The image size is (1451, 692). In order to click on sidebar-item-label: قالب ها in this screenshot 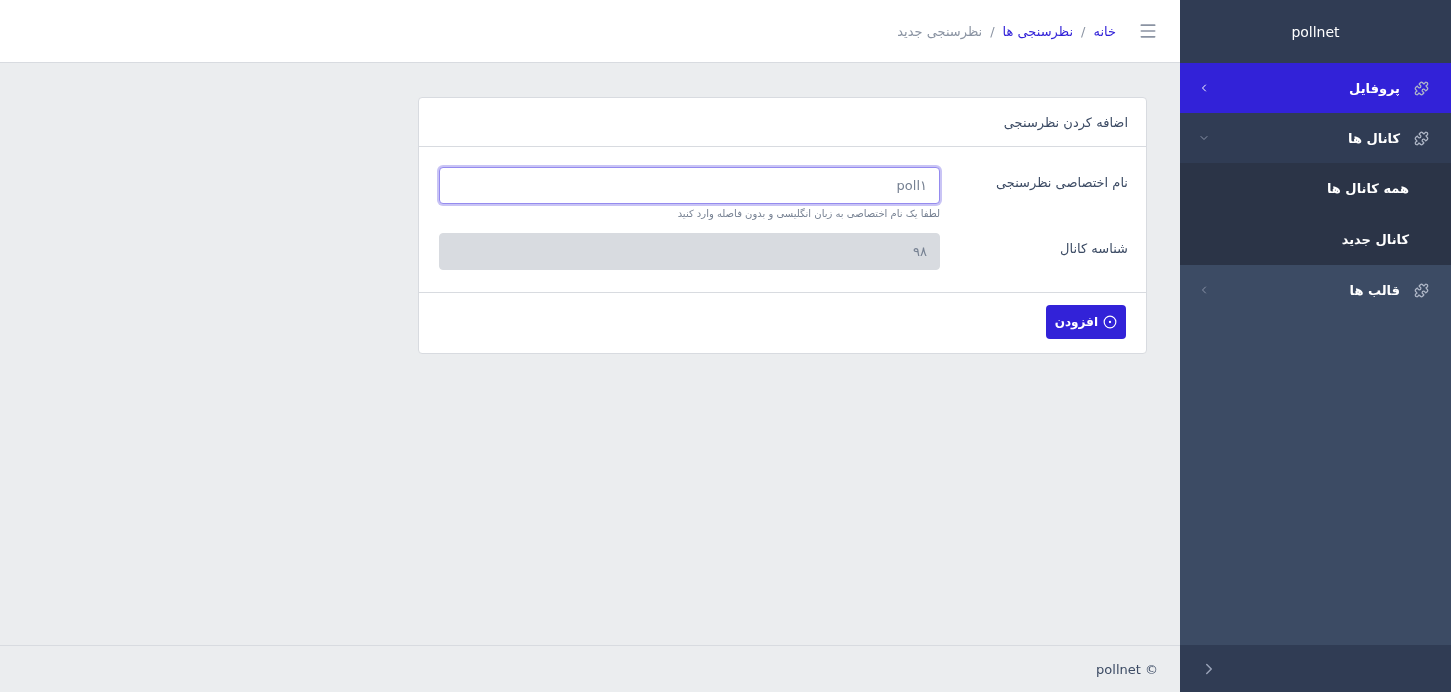, I will do `click(1374, 290)`.